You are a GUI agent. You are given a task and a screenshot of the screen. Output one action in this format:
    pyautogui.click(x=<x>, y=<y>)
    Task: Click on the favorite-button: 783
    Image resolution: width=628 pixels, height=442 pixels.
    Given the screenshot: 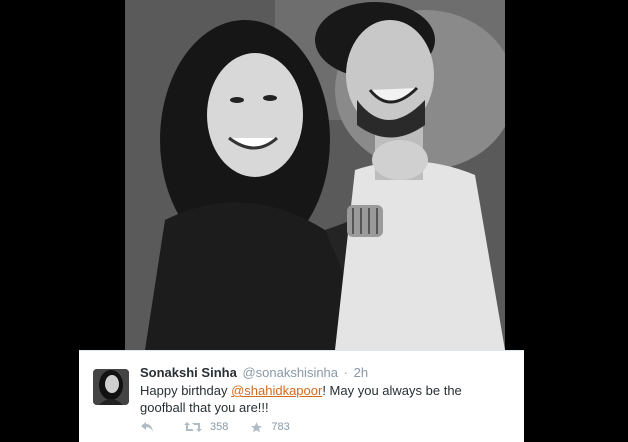 What is the action you would take?
    pyautogui.click(x=270, y=427)
    